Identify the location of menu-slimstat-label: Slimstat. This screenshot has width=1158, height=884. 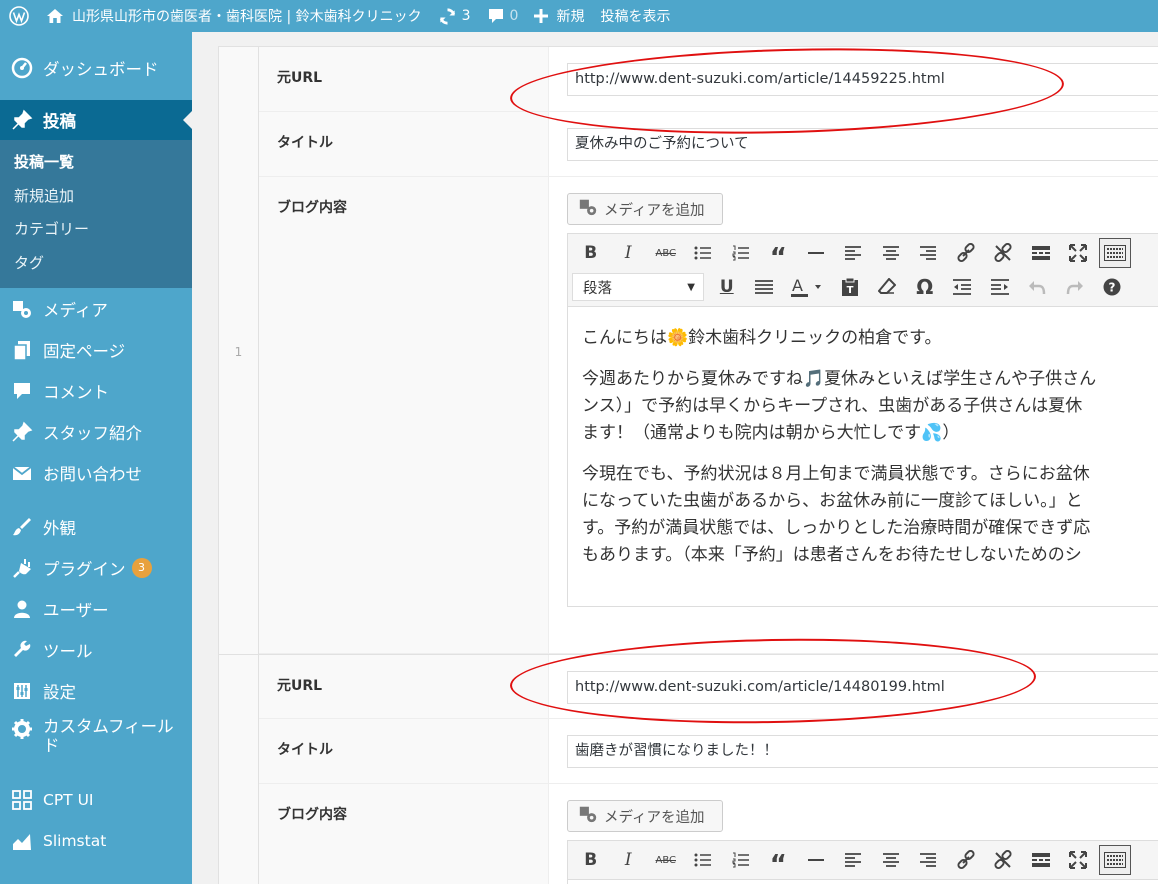
(75, 840).